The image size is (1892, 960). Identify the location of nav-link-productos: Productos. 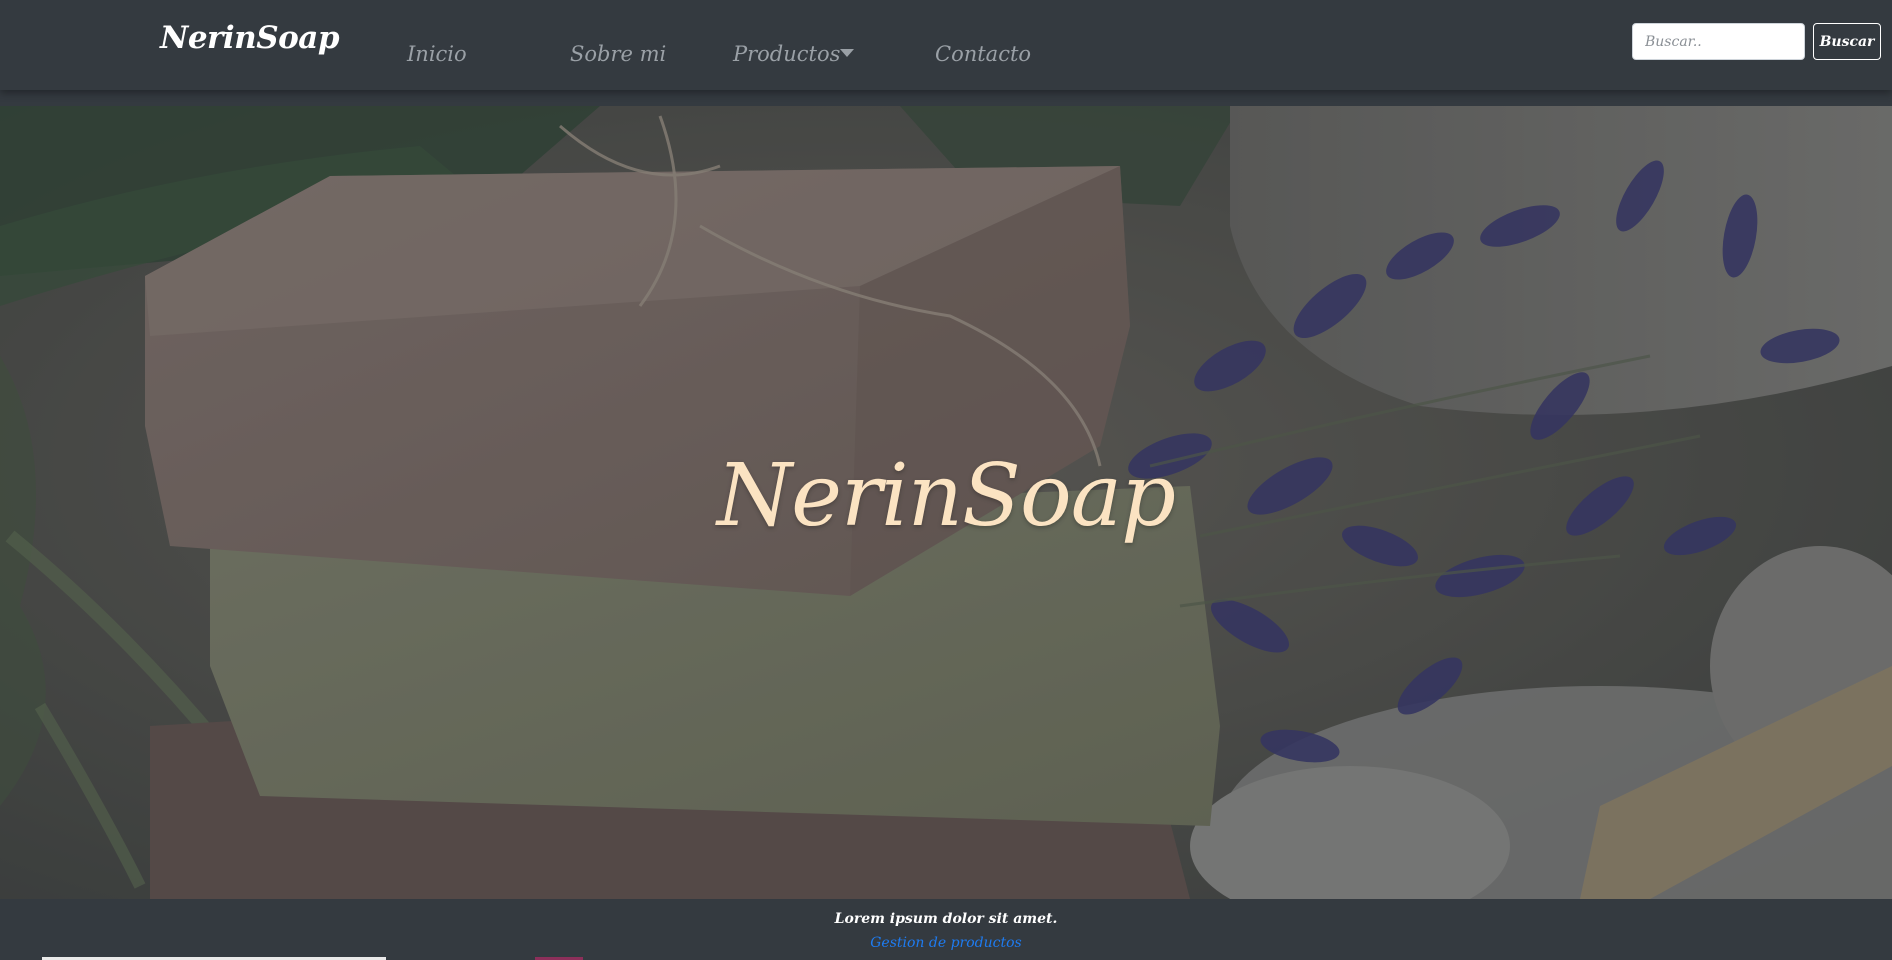
(786, 54).